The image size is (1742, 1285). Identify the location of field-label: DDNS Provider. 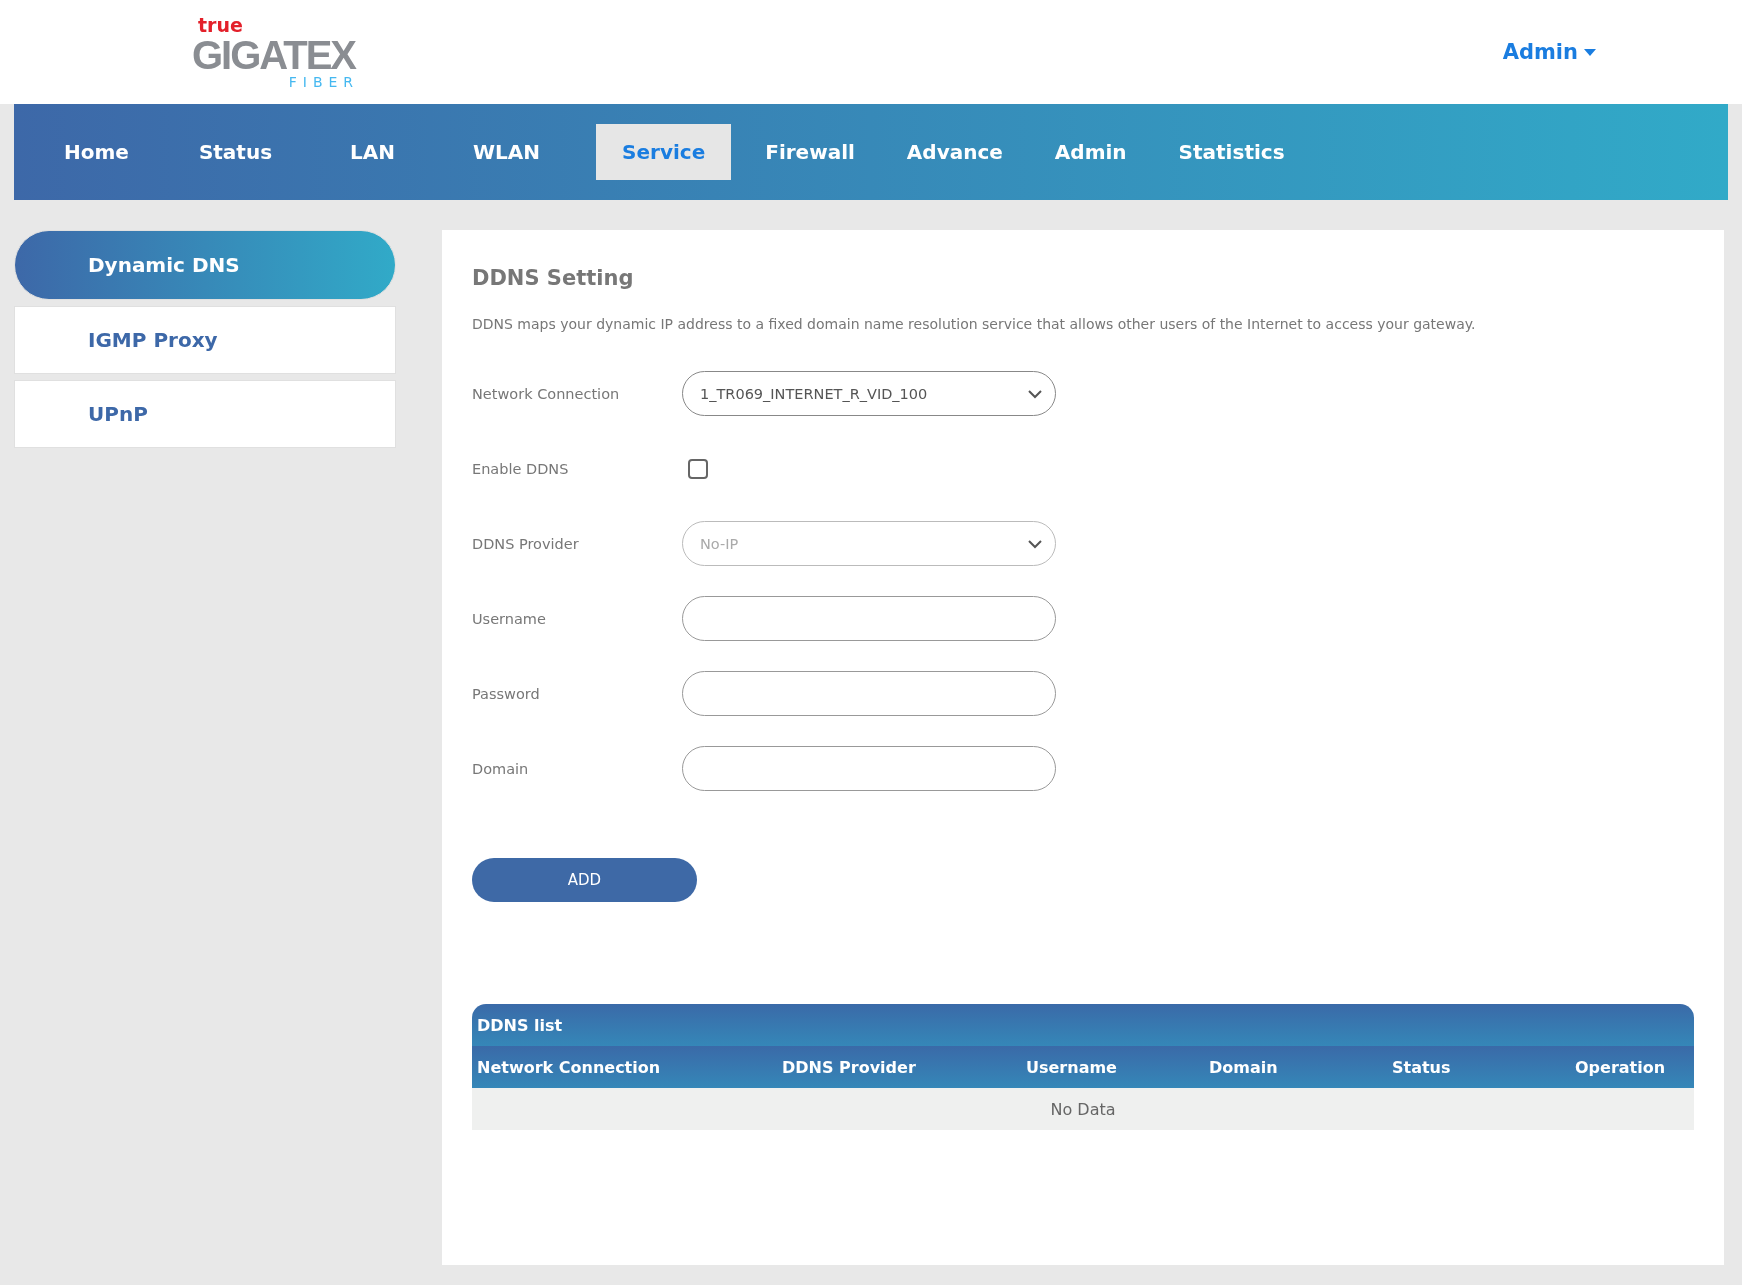
(526, 543).